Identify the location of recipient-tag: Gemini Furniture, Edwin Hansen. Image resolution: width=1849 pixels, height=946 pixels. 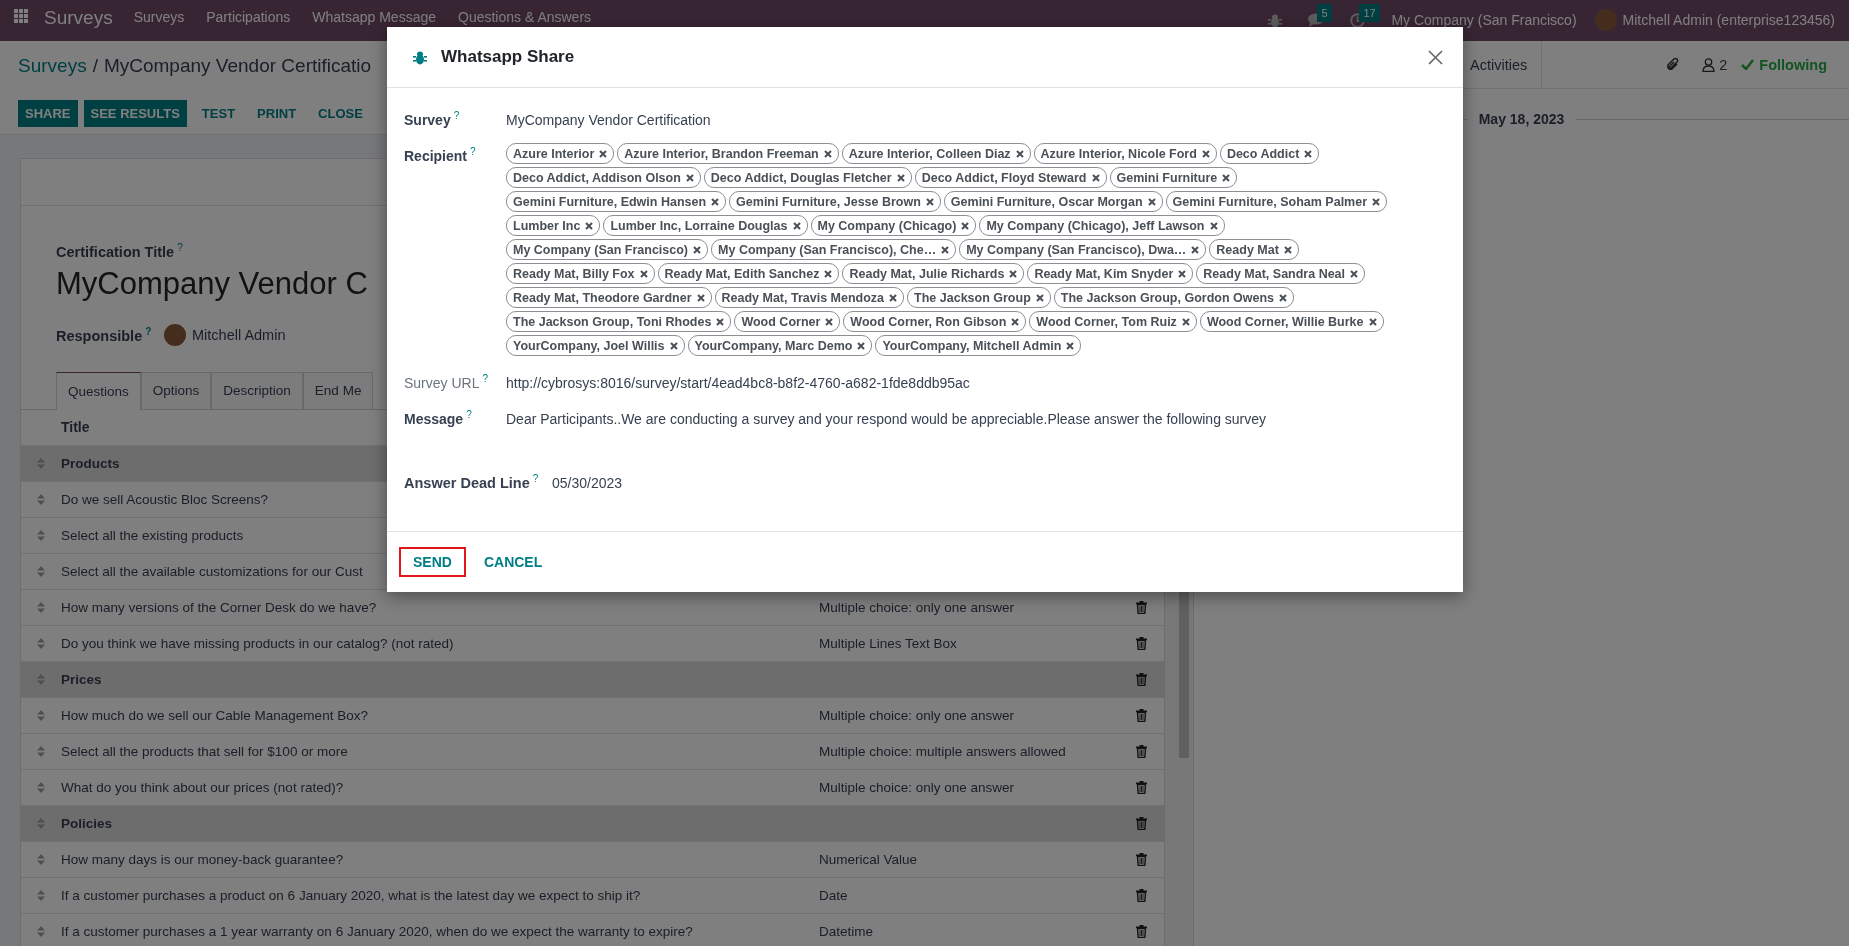
(616, 201).